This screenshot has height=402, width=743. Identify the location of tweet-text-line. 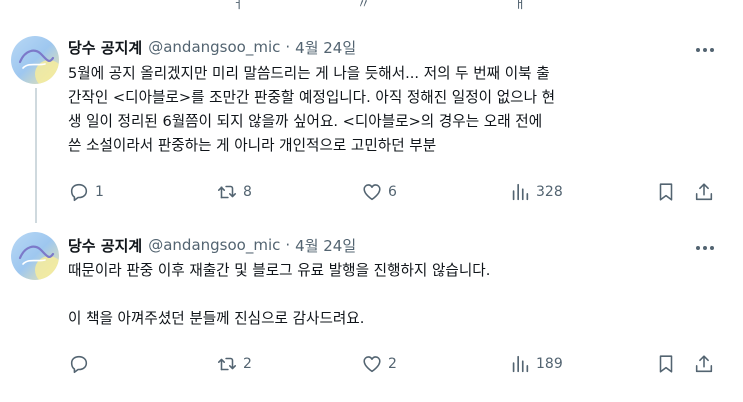
(400, 295).